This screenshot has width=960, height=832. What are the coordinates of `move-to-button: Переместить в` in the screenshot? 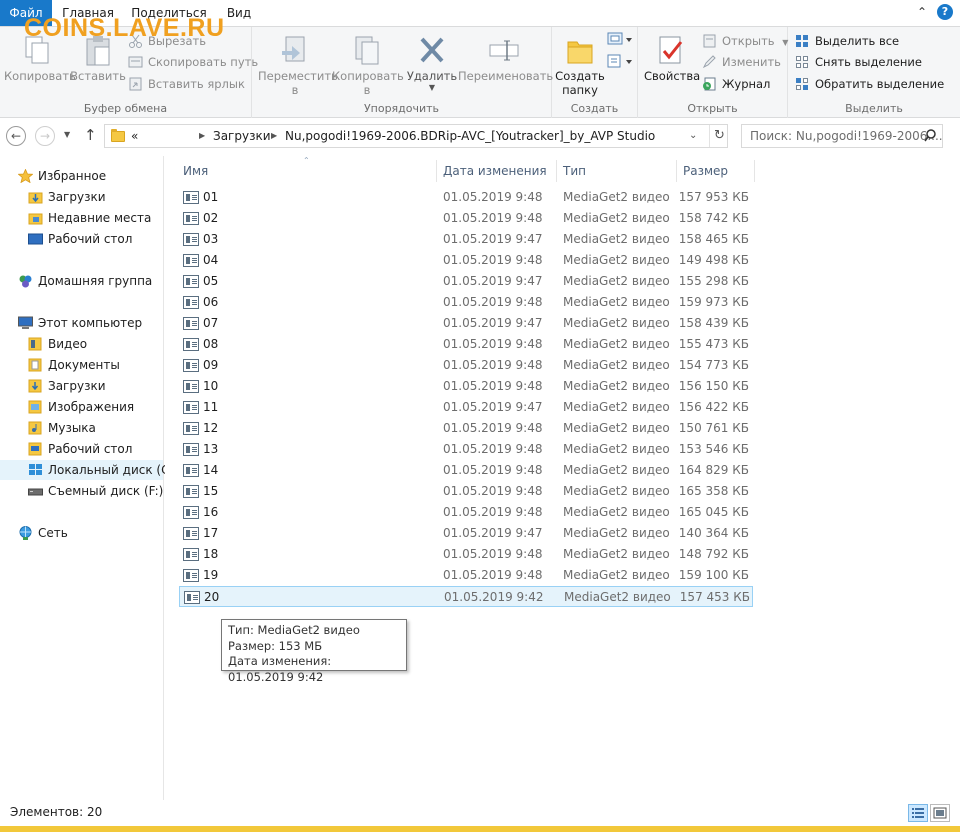 It's located at (298, 65).